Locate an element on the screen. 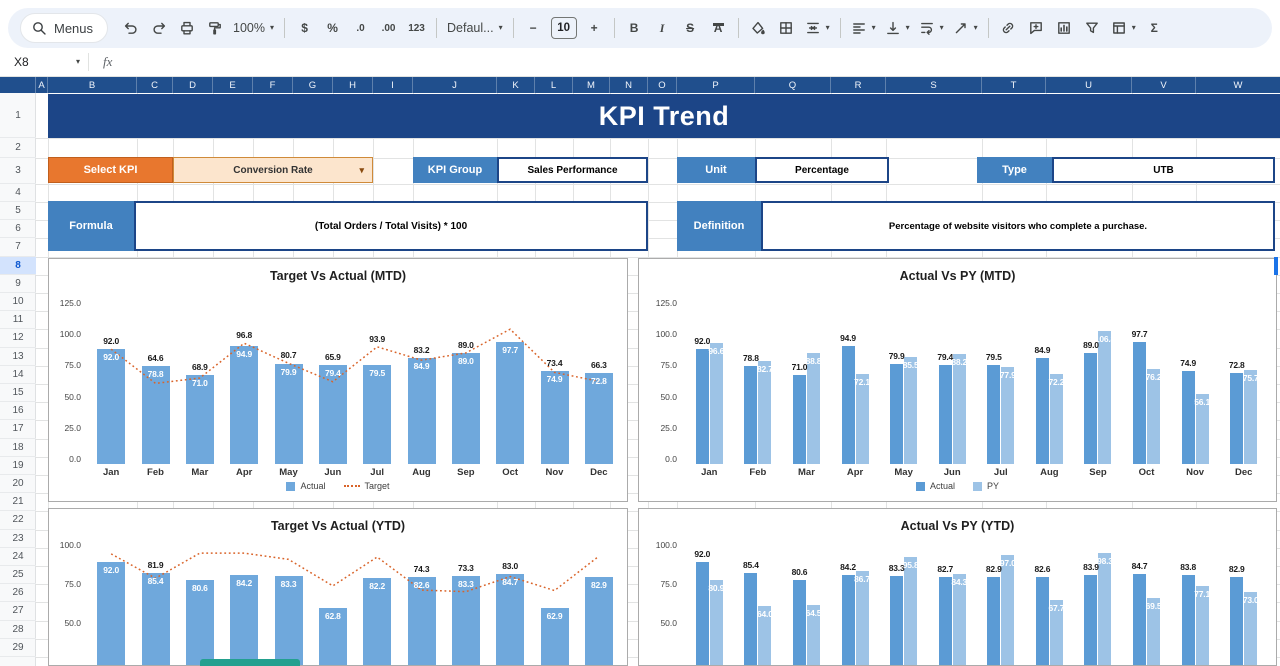 This screenshot has height=666, width=1280. row-header-11: 11 is located at coordinates (18, 320).